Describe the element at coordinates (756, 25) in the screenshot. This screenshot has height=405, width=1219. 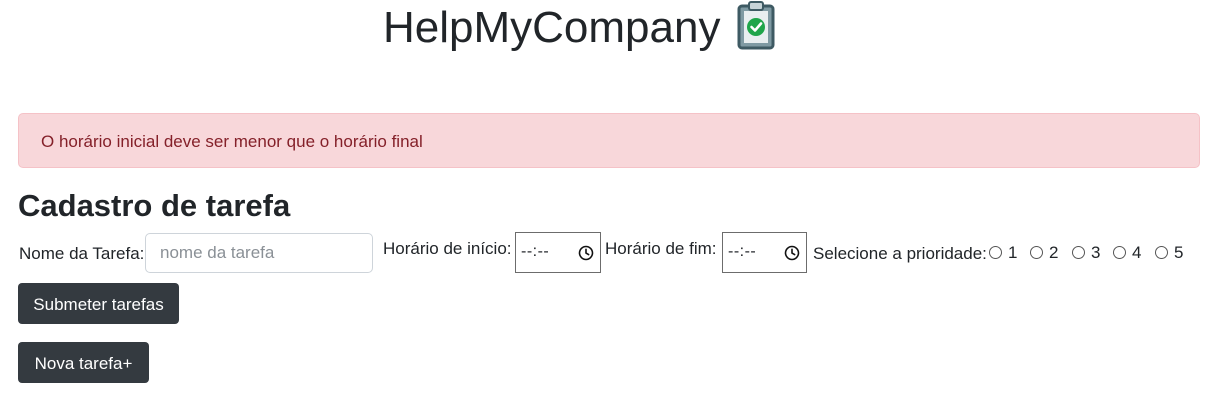
I see `clipboard-check-icon` at that location.